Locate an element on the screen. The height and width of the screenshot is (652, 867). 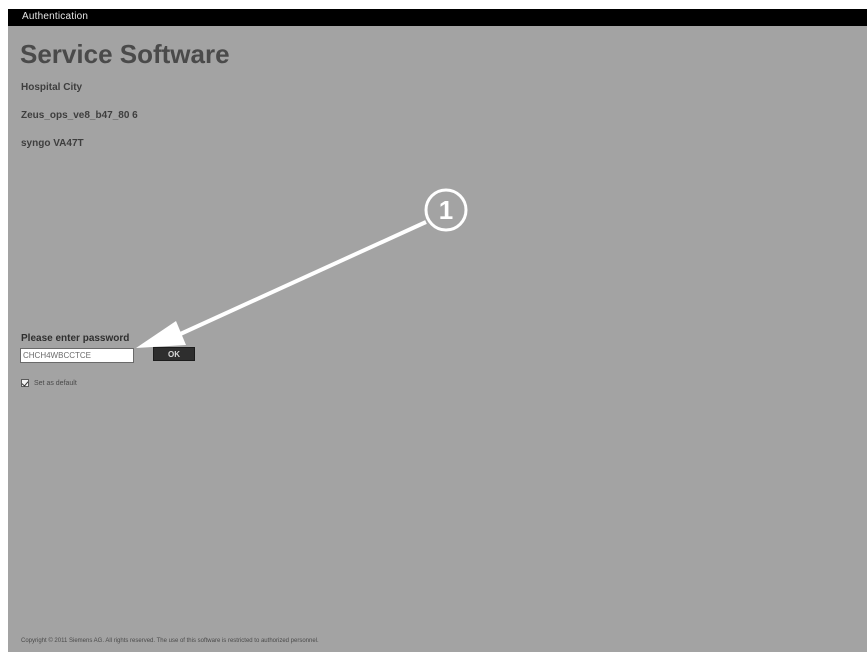
software-version: syngo VA47T is located at coordinates (52, 143).